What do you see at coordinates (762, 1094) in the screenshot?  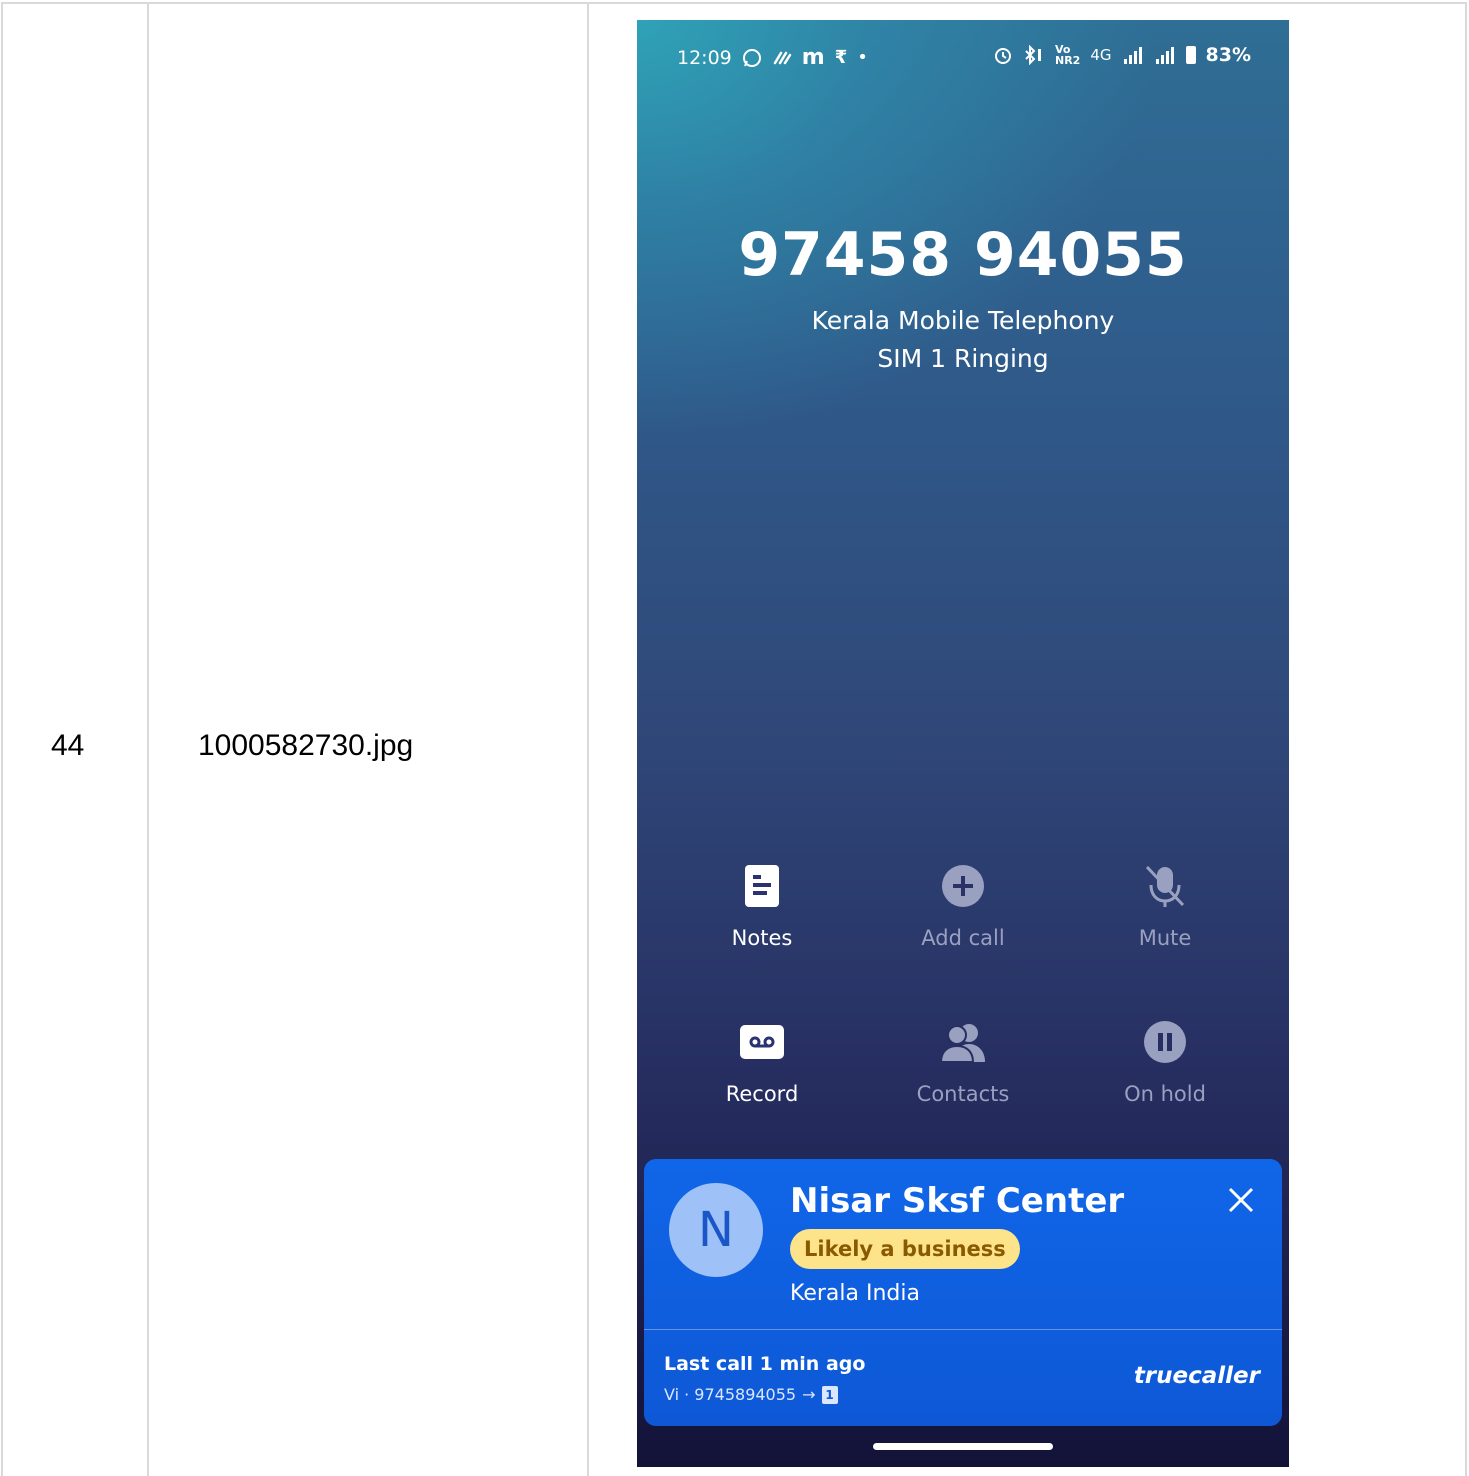 I see `action-label: Record` at bounding box center [762, 1094].